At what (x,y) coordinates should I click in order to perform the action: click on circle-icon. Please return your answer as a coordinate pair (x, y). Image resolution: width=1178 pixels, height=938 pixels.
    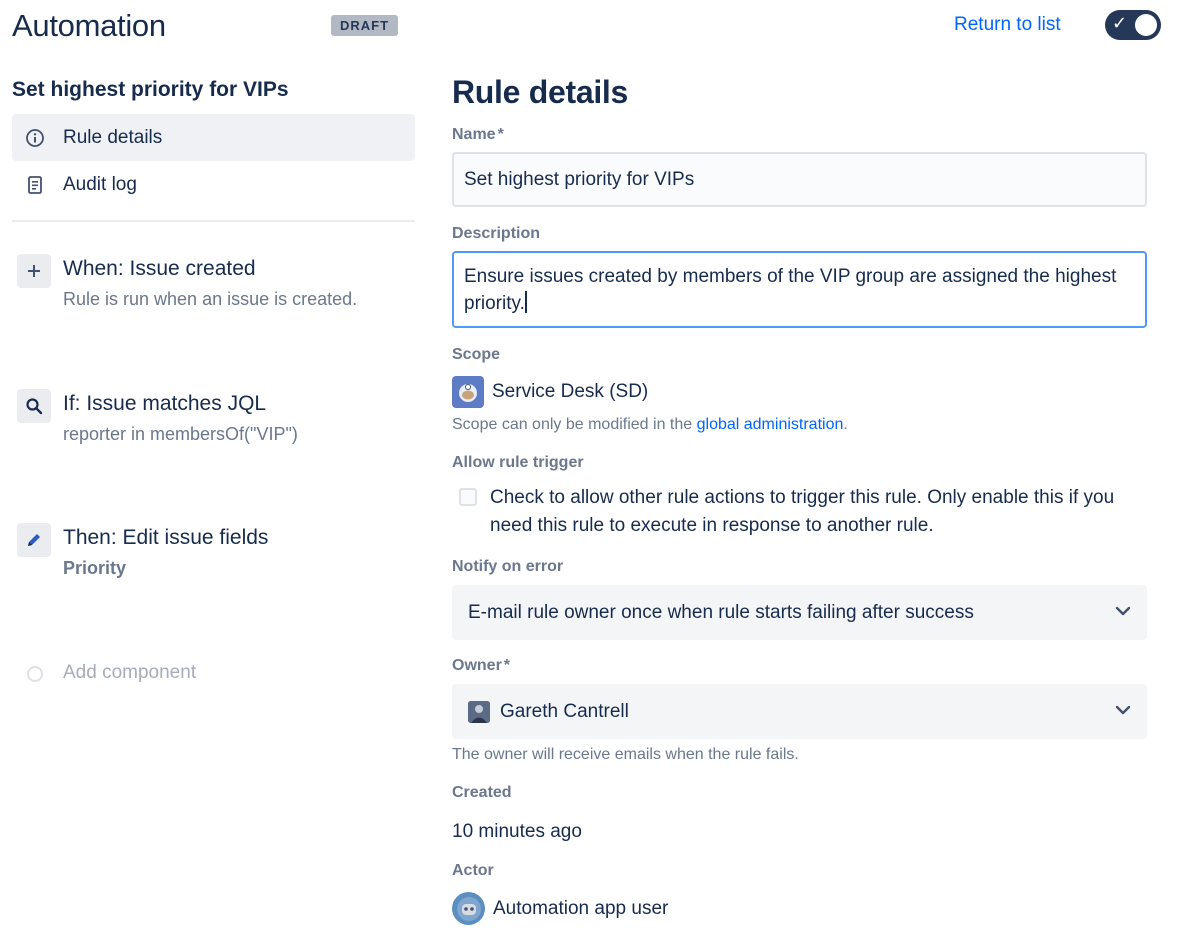
    Looking at the image, I should click on (35, 674).